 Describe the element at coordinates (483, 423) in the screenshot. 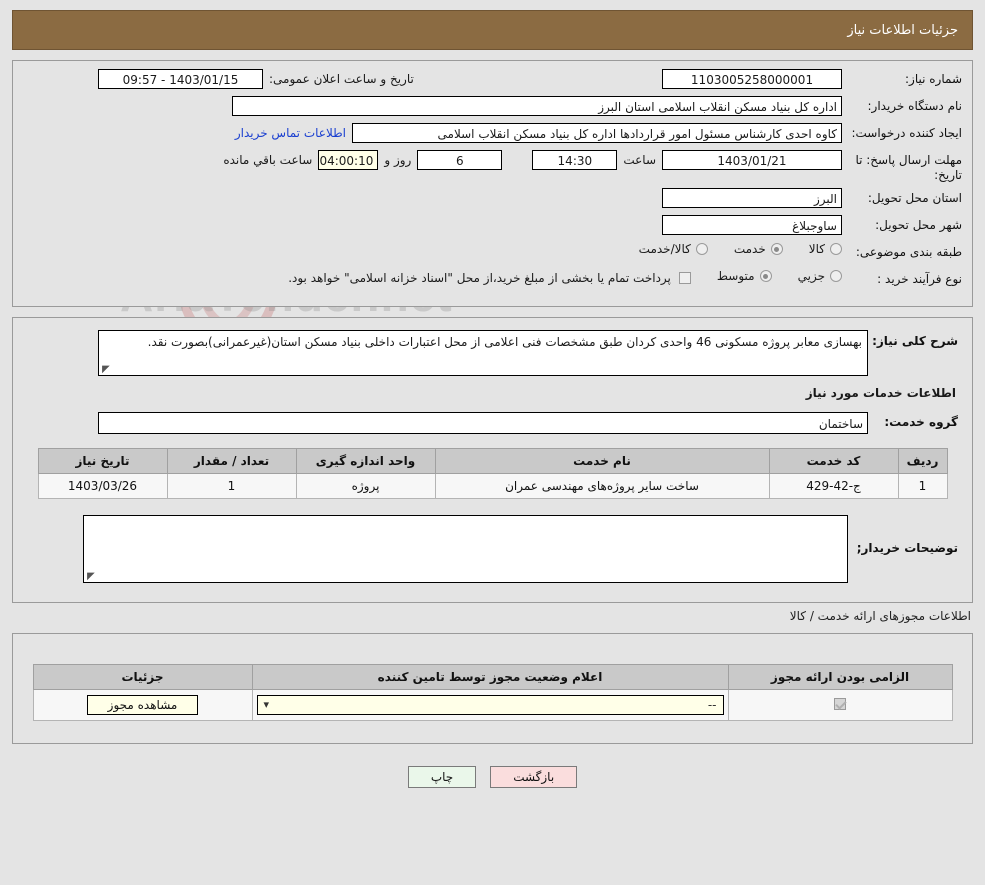

I see `service-group-value: ساختمان` at that location.